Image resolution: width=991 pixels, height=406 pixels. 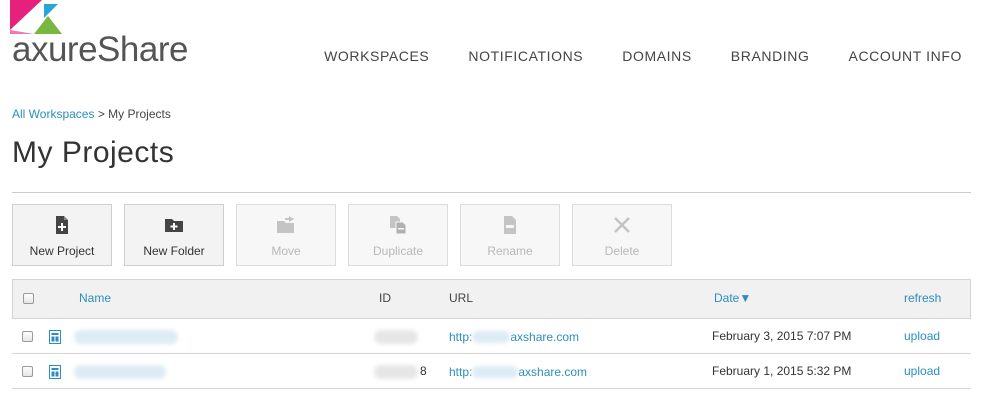 I want to click on axureshare-logo: axureShare, so click(x=115, y=35).